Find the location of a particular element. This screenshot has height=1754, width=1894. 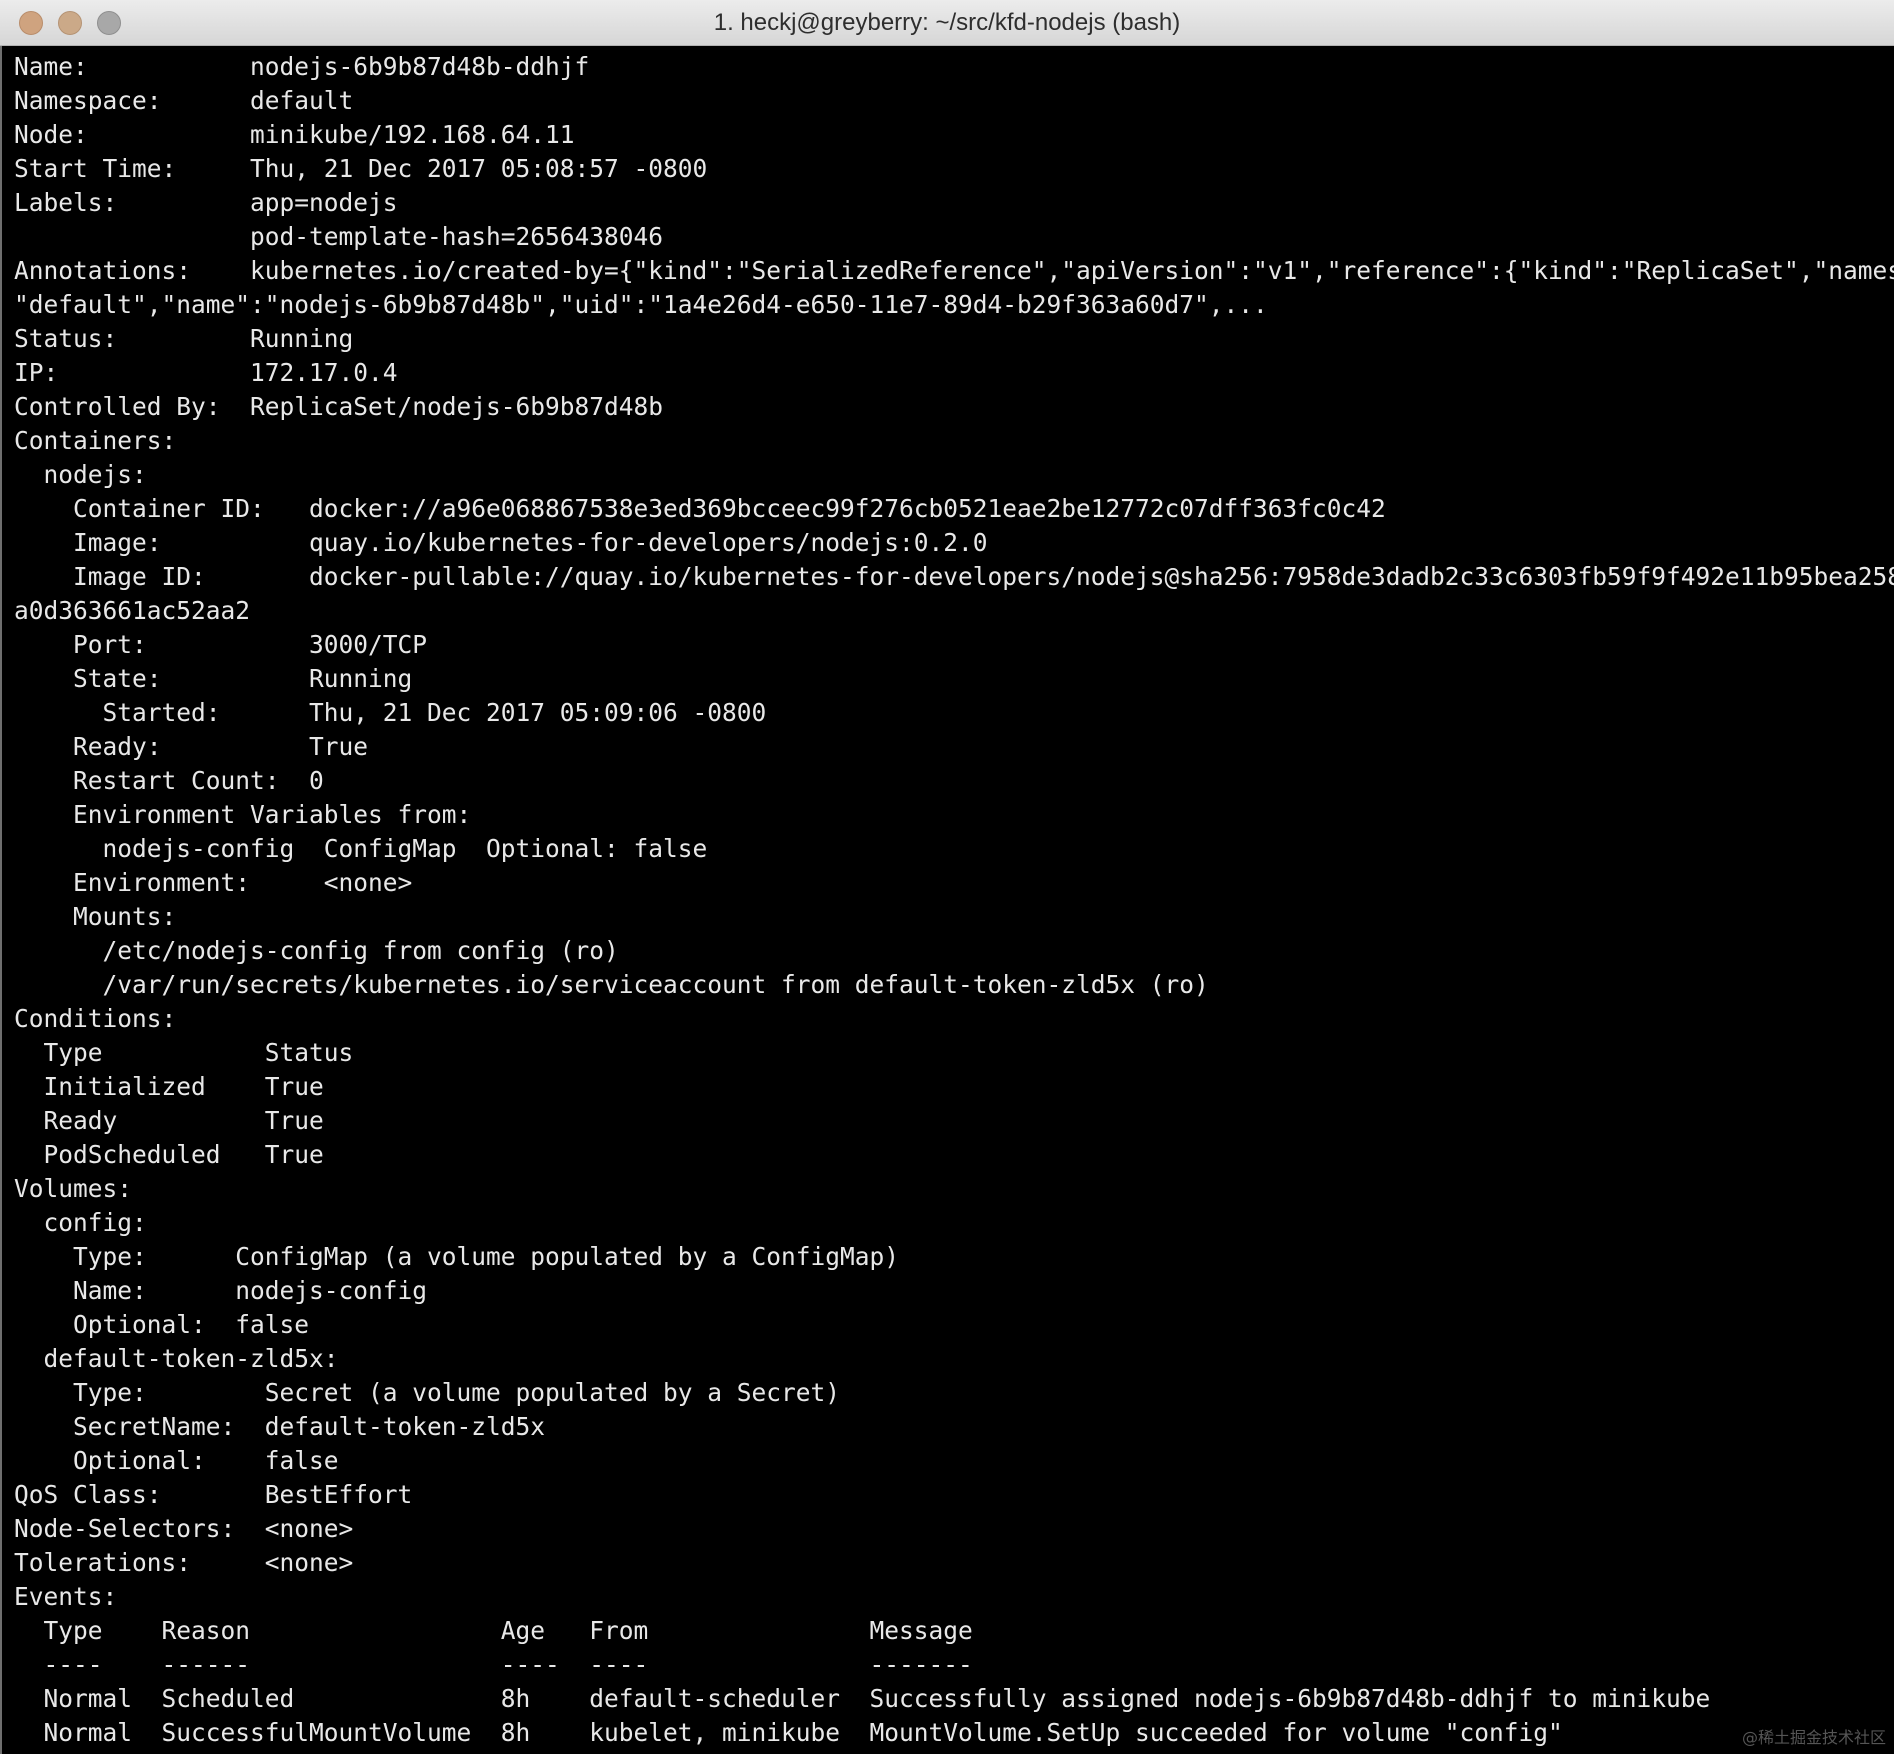

terminal-line: IP: 172.17.0.4 is located at coordinates (206, 372).